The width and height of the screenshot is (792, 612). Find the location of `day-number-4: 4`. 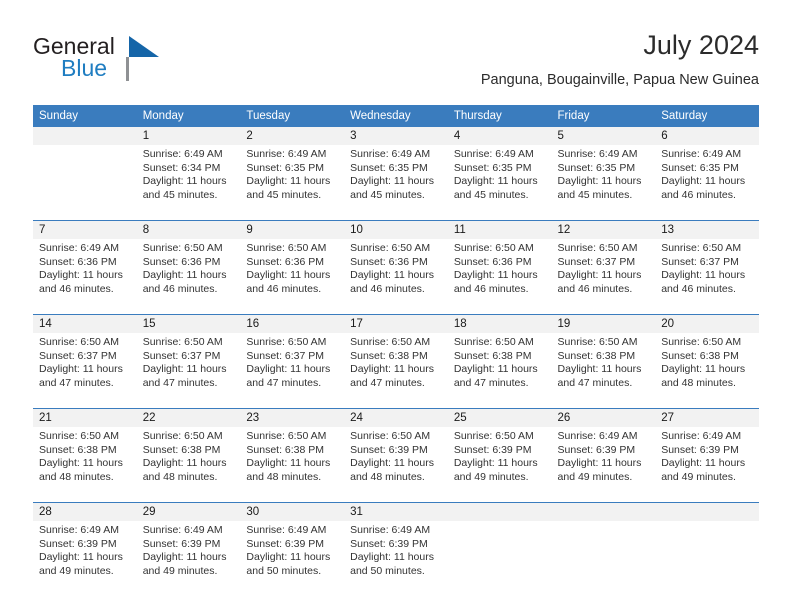

day-number-4: 4 is located at coordinates (499, 136).